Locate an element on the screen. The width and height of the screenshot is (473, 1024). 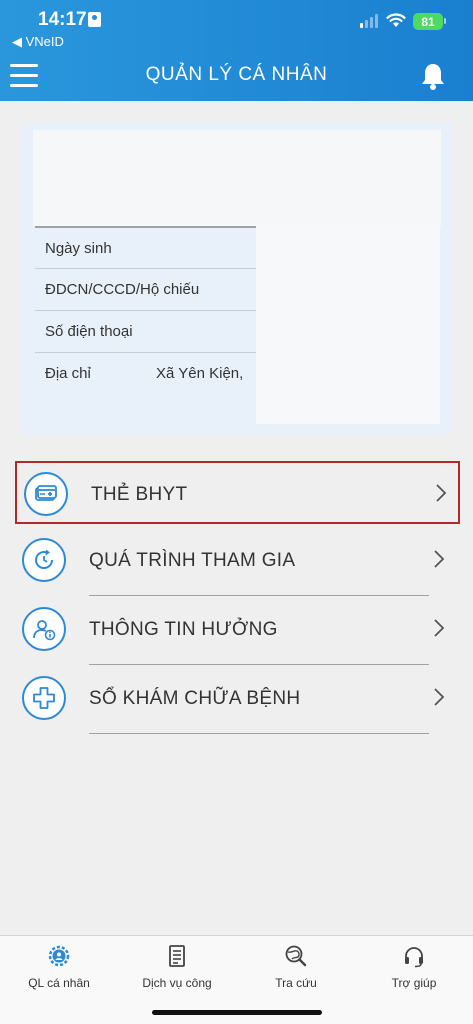
info-label: Số điện thoại is located at coordinates (89, 331).